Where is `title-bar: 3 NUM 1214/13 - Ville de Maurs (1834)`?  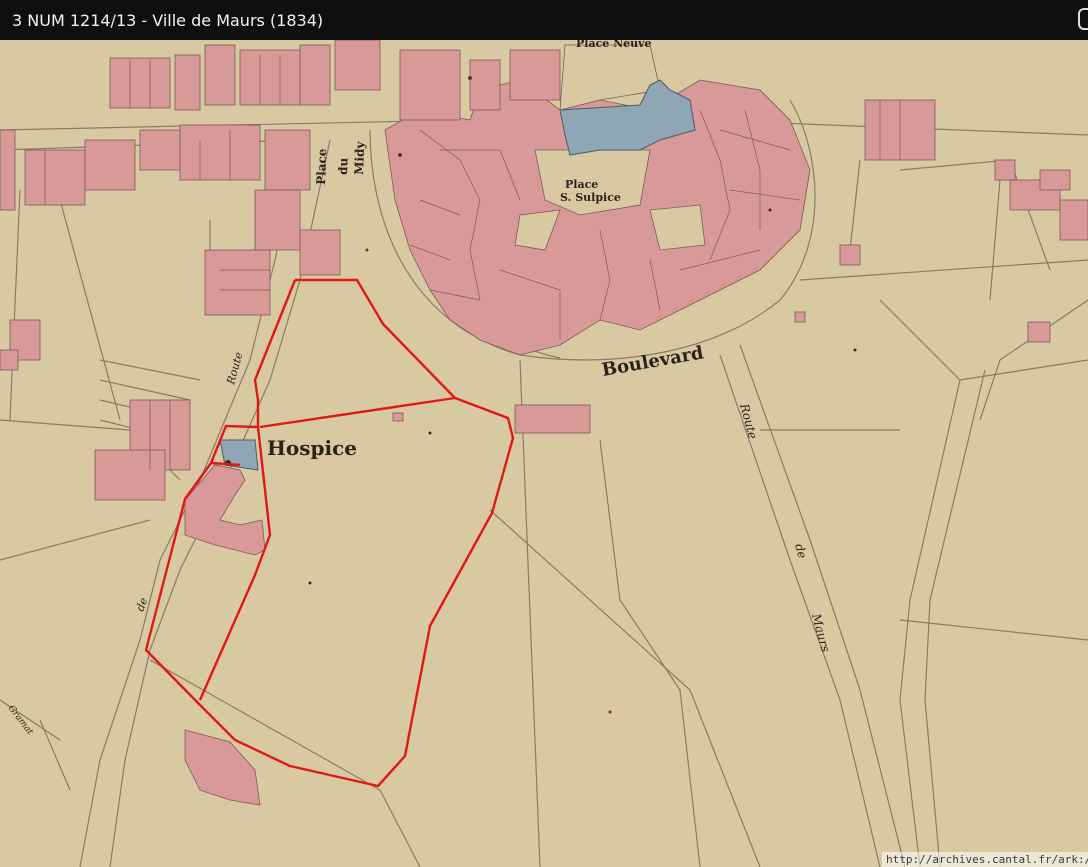
title-bar: 3 NUM 1214/13 - Ville de Maurs (1834) is located at coordinates (544, 20).